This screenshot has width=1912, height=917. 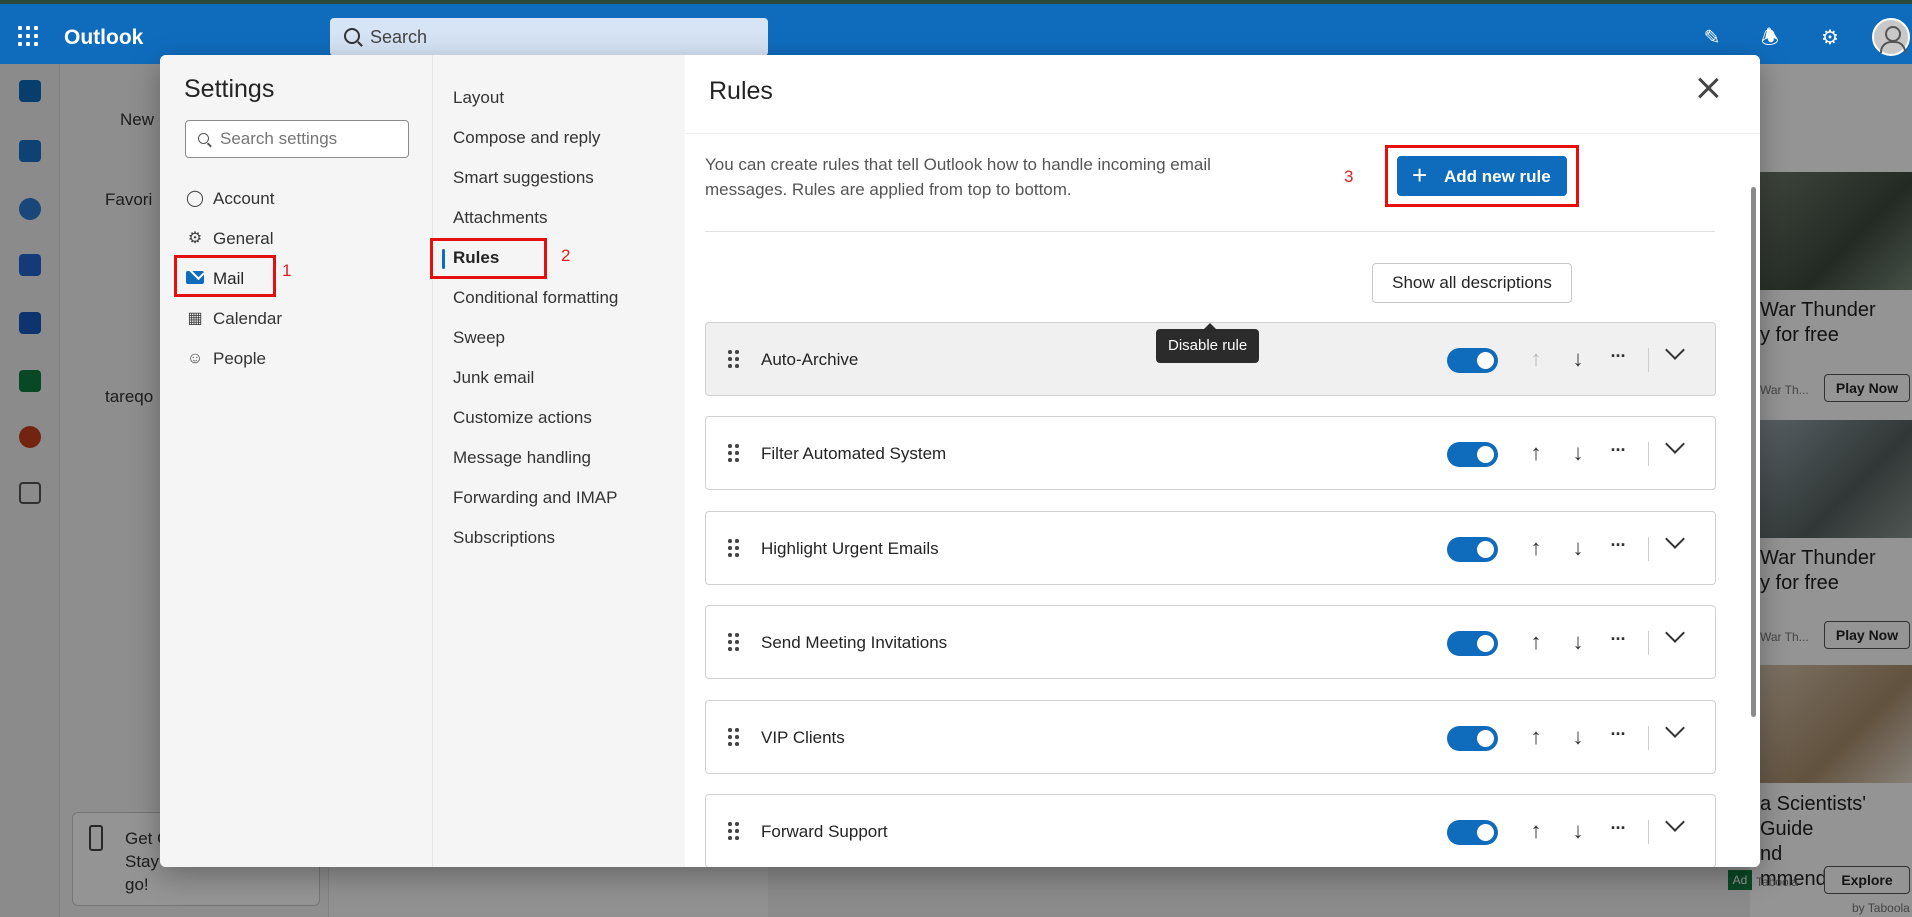 What do you see at coordinates (287, 270) in the screenshot?
I see `annotation-number: 1` at bounding box center [287, 270].